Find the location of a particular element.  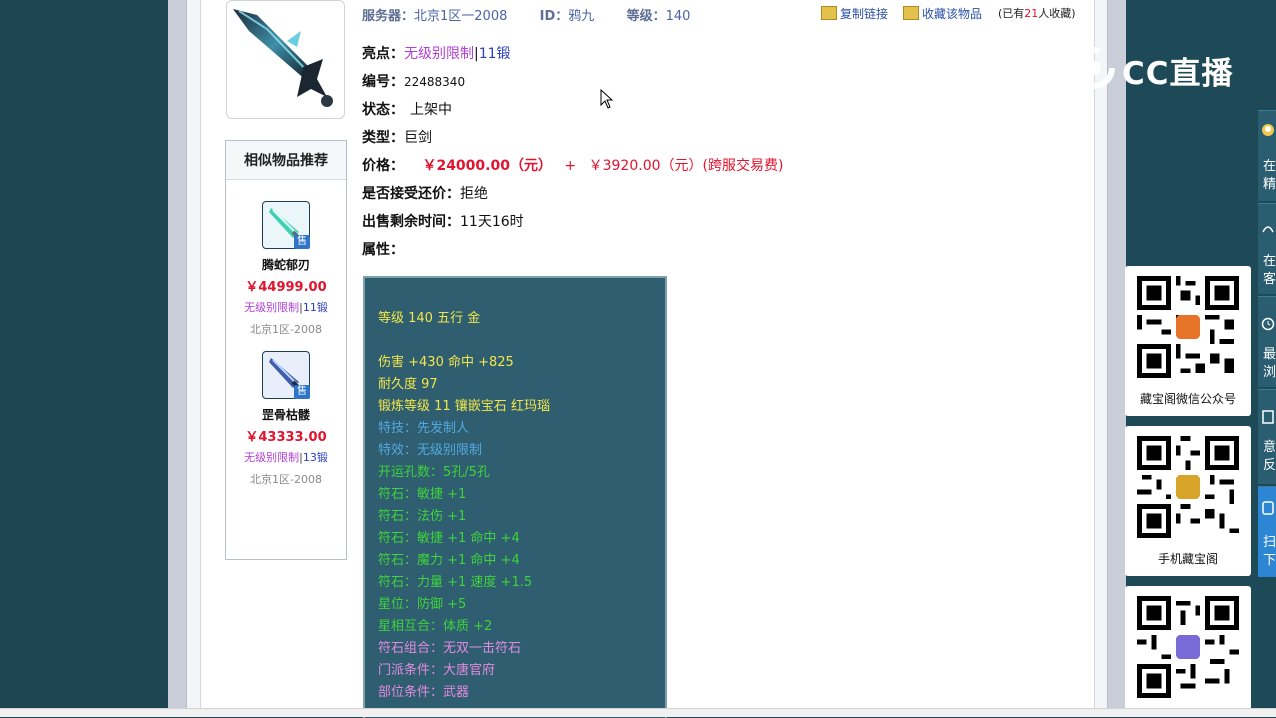

server-label: 服务器： is located at coordinates (388, 16).